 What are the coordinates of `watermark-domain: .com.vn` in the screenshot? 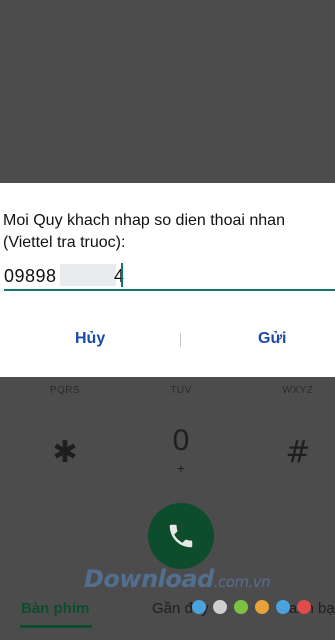 It's located at (242, 582).